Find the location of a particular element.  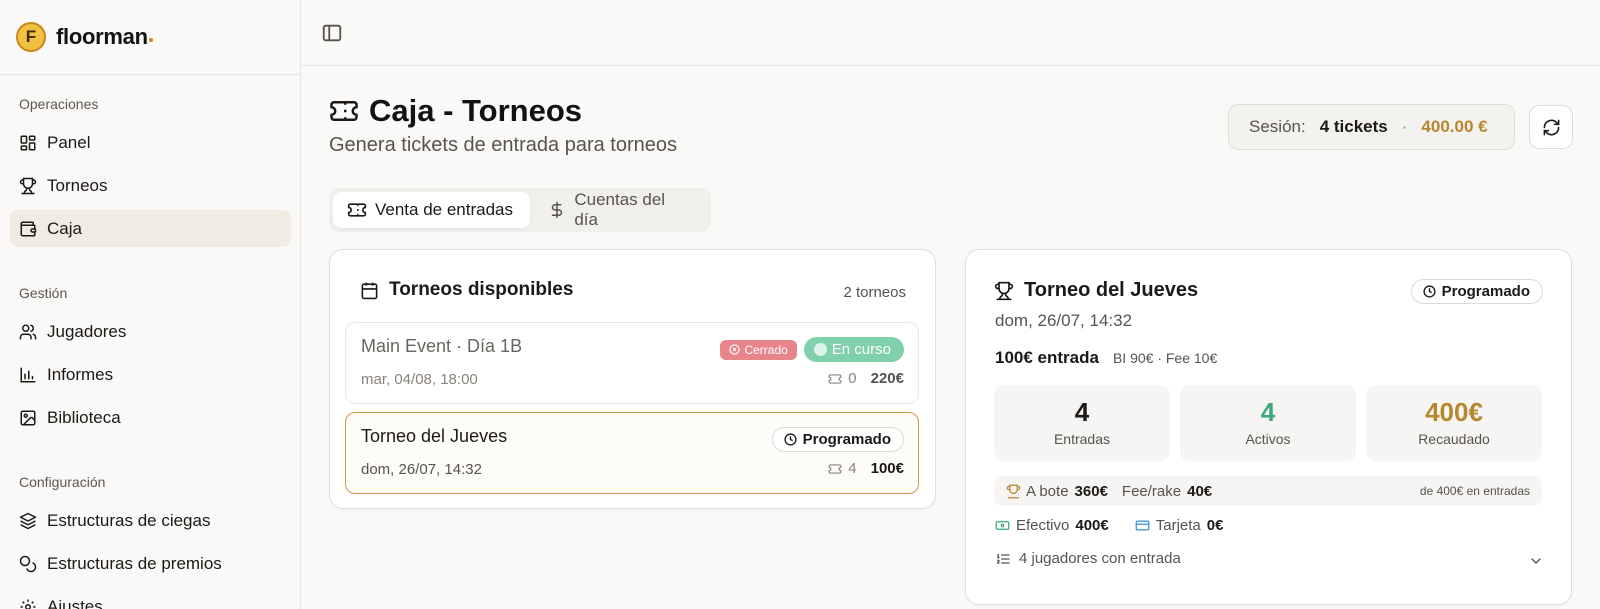

card-title: Torneos disponibles is located at coordinates (466, 290).